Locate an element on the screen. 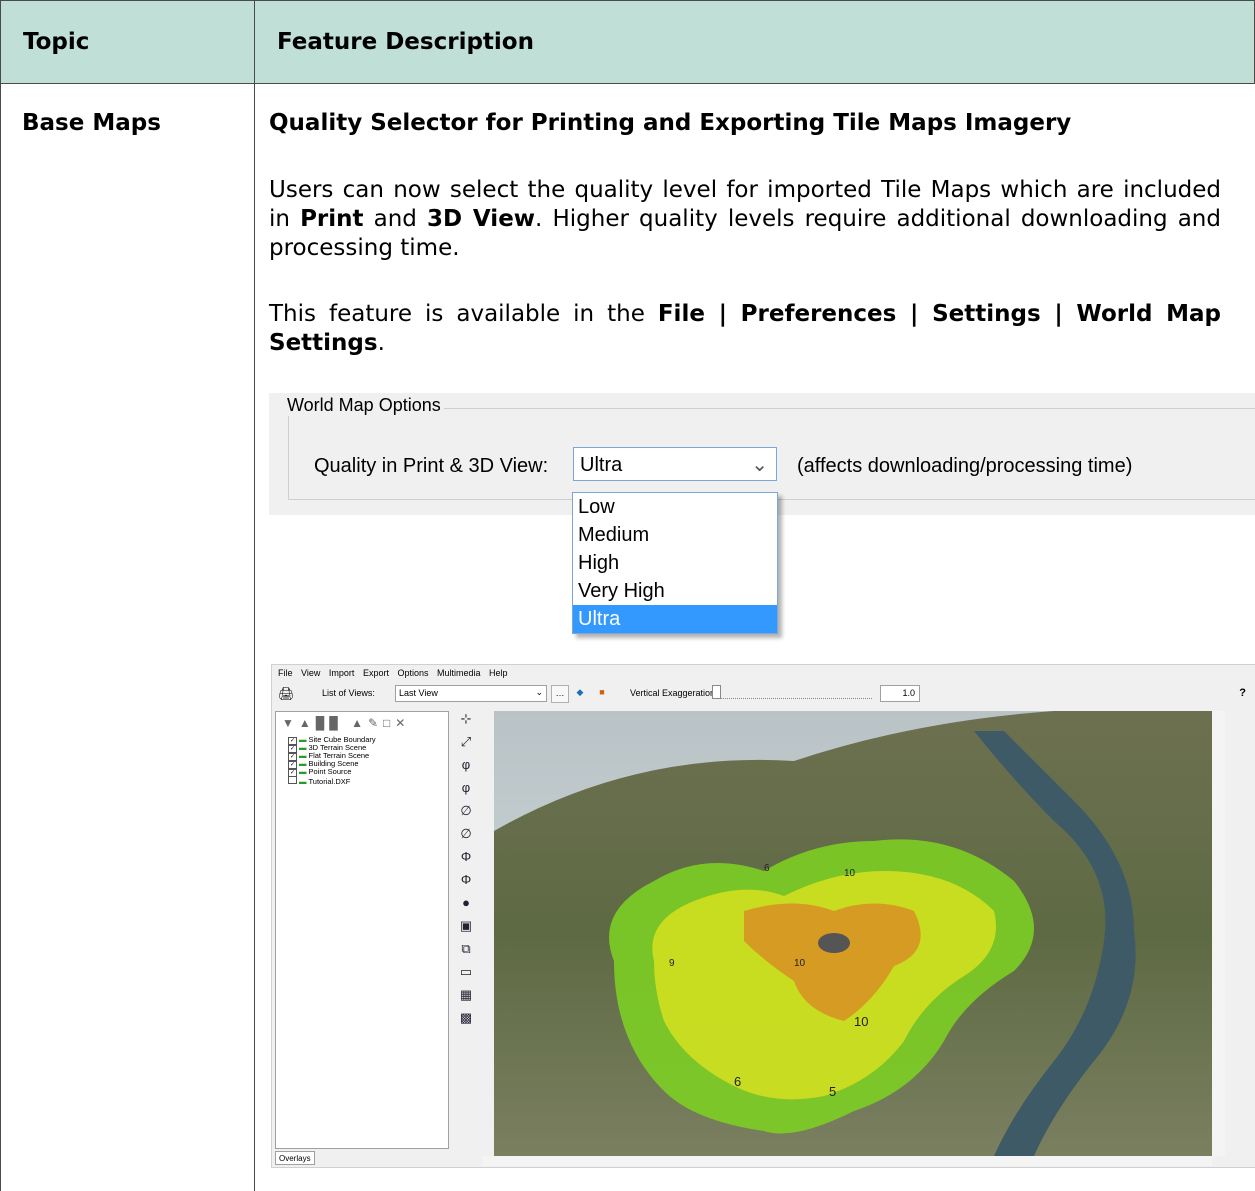 This screenshot has height=1191, width=1255. bold-3d-view: 3D View is located at coordinates (481, 219).